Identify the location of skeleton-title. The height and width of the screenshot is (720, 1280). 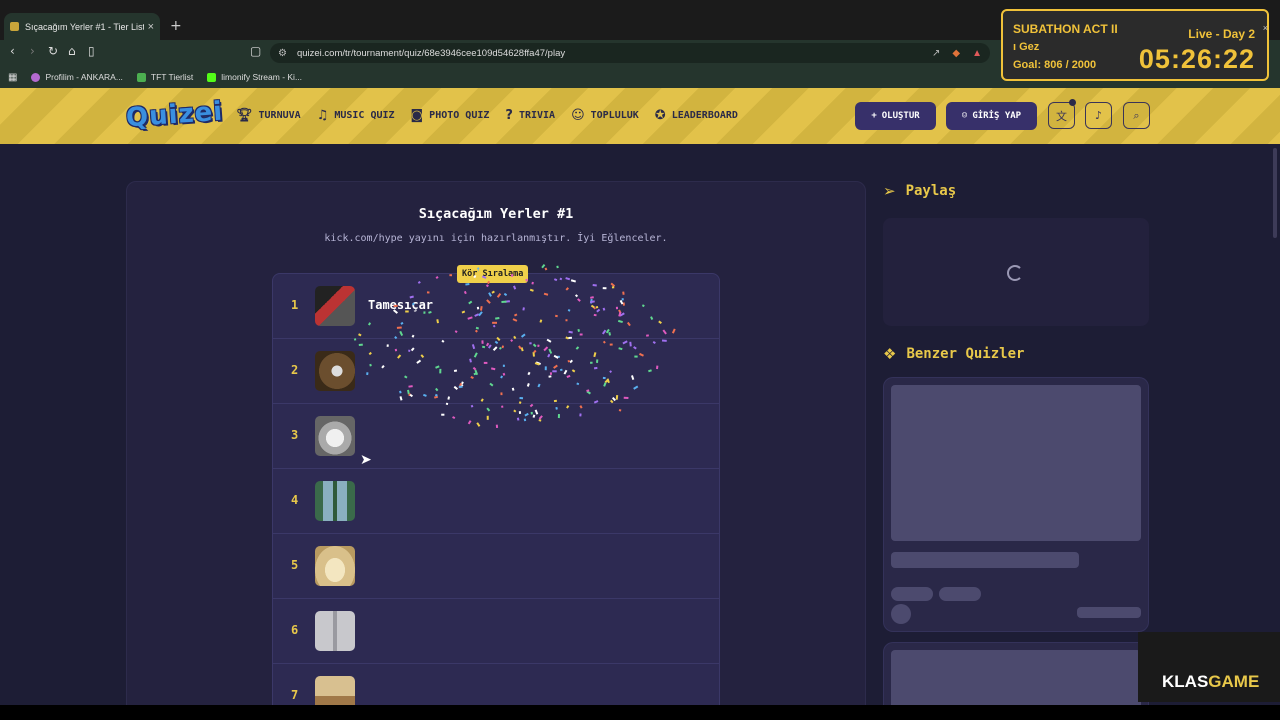
(985, 560).